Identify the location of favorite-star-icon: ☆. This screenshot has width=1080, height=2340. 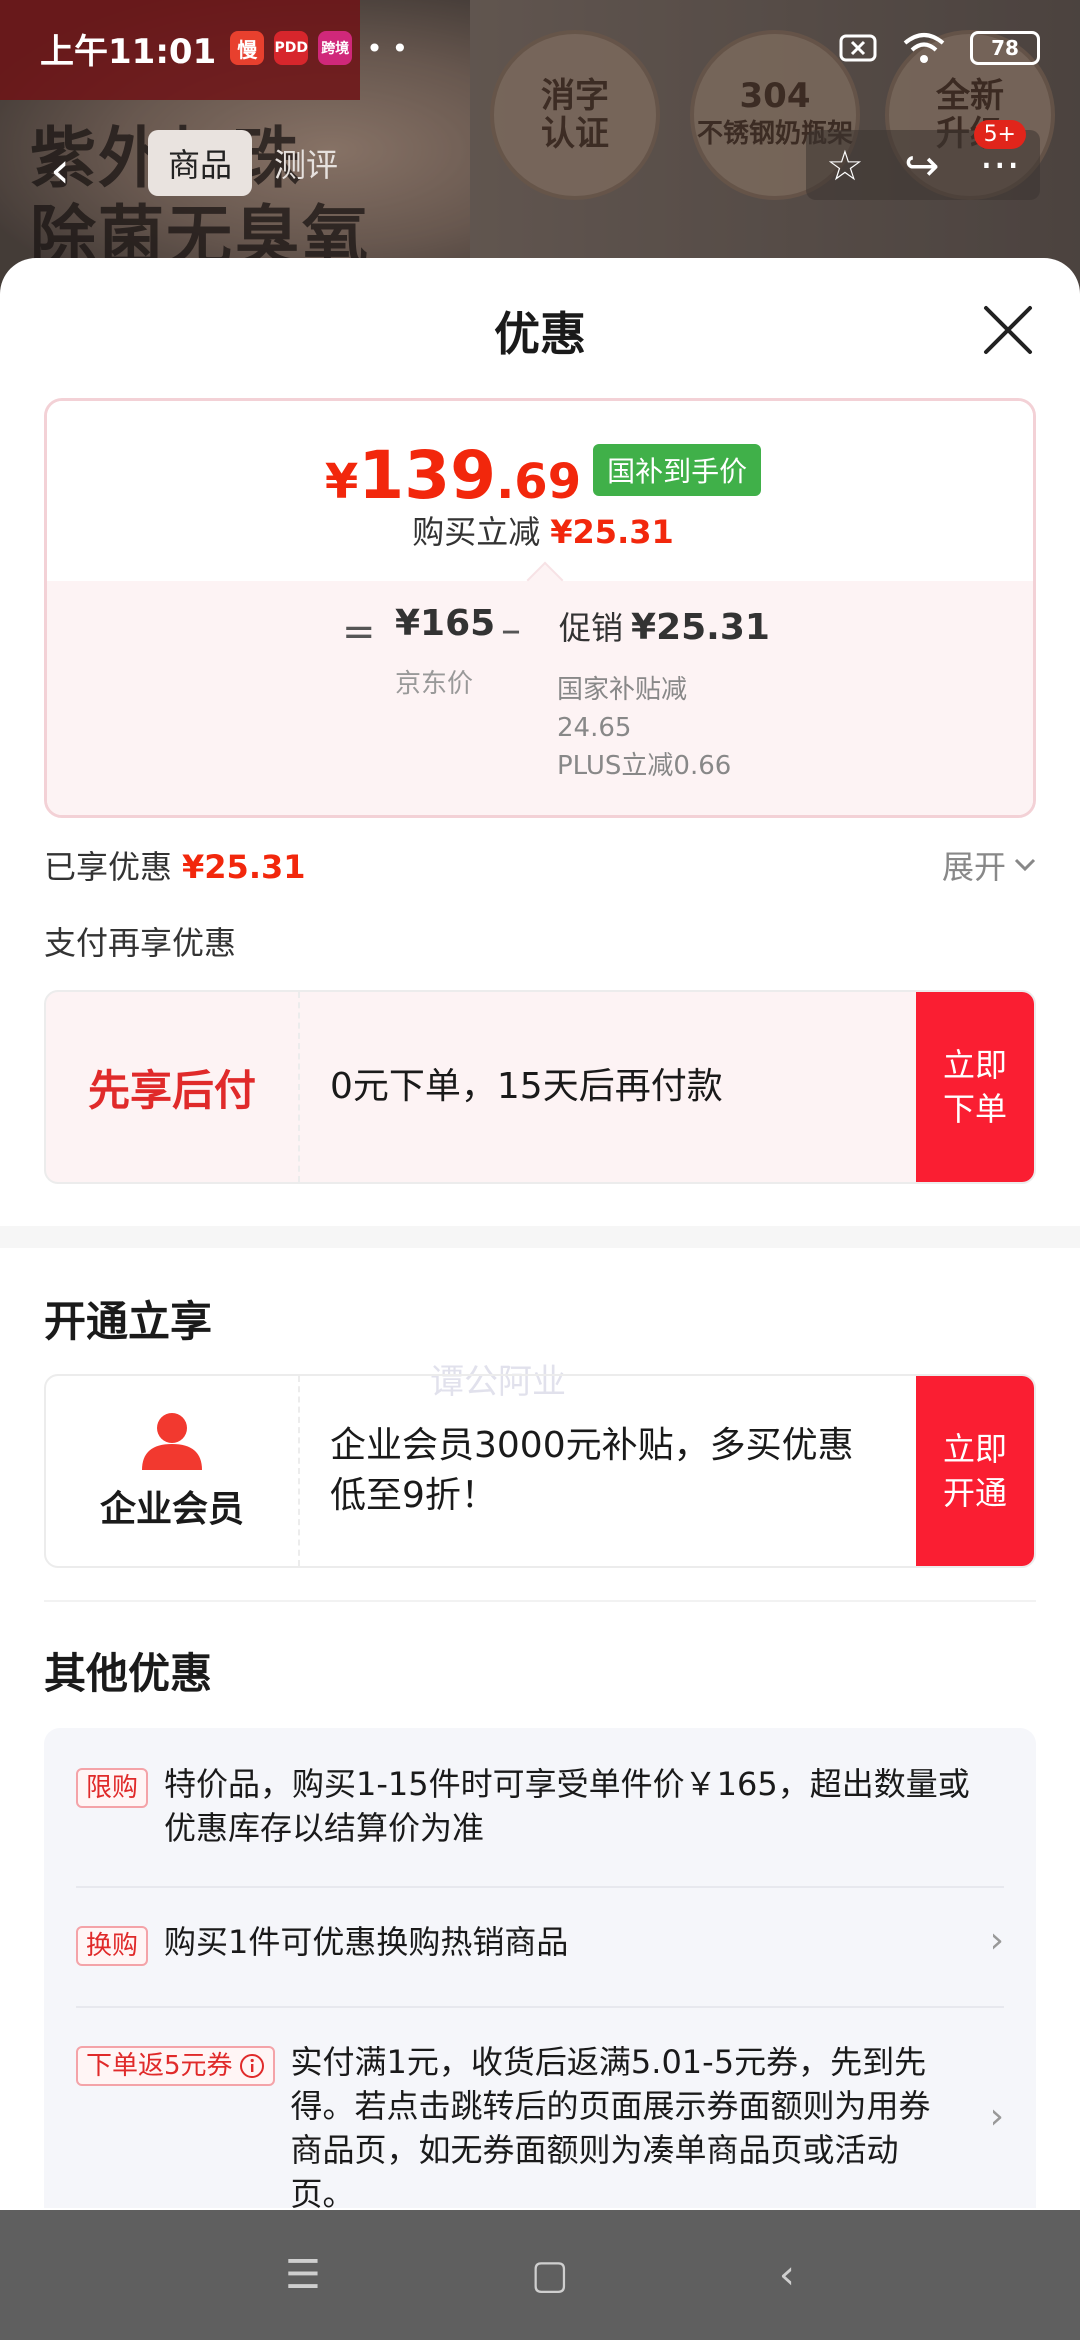
(845, 165).